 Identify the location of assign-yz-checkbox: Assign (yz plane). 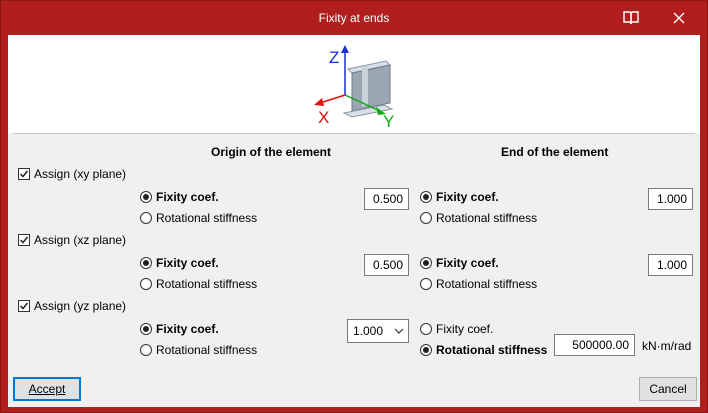
(72, 306).